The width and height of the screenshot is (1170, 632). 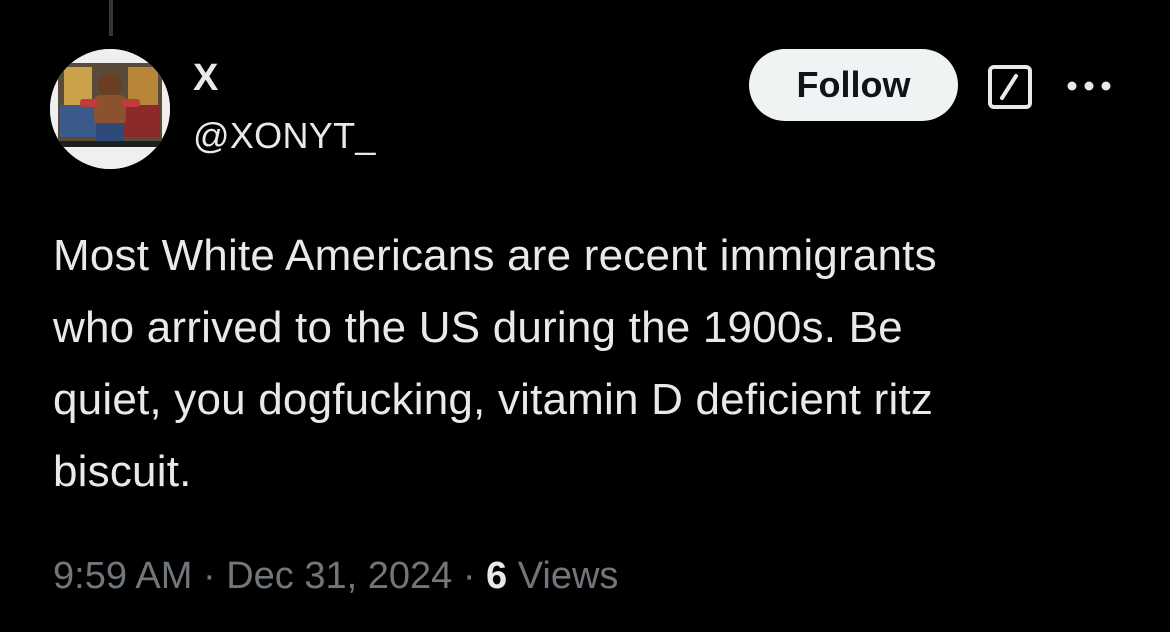 I want to click on grok-icon, so click(x=1010, y=87).